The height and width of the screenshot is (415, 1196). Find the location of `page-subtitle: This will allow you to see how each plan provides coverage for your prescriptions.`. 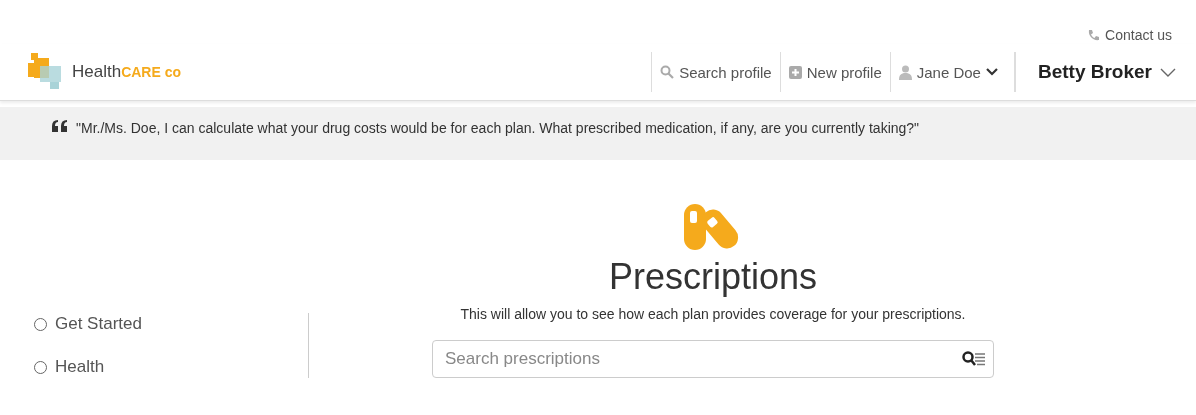

page-subtitle: This will allow you to see how each plan provides coverage for your prescriptions. is located at coordinates (713, 314).